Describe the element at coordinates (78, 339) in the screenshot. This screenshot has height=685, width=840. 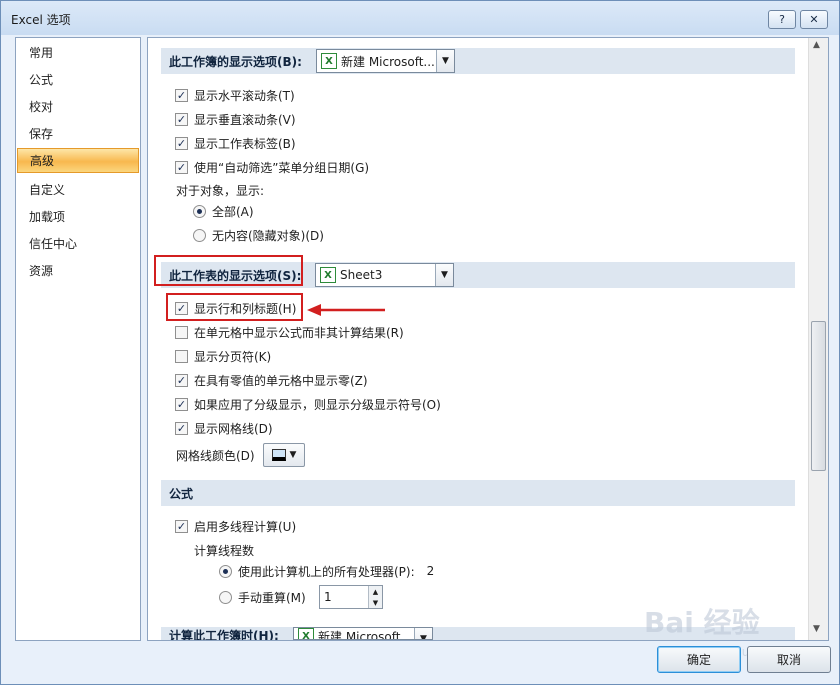
I see `category-sidebar: 常用 公式 校对 保存 高级 自定义 加载项 信任中心 资源` at that location.